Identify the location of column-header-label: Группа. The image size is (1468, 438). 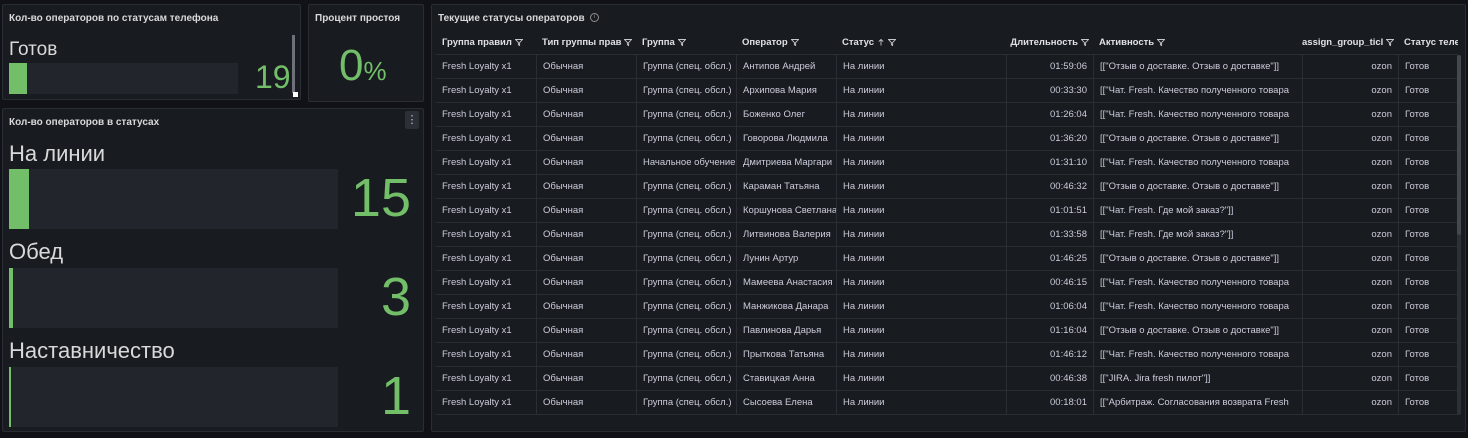
(658, 42).